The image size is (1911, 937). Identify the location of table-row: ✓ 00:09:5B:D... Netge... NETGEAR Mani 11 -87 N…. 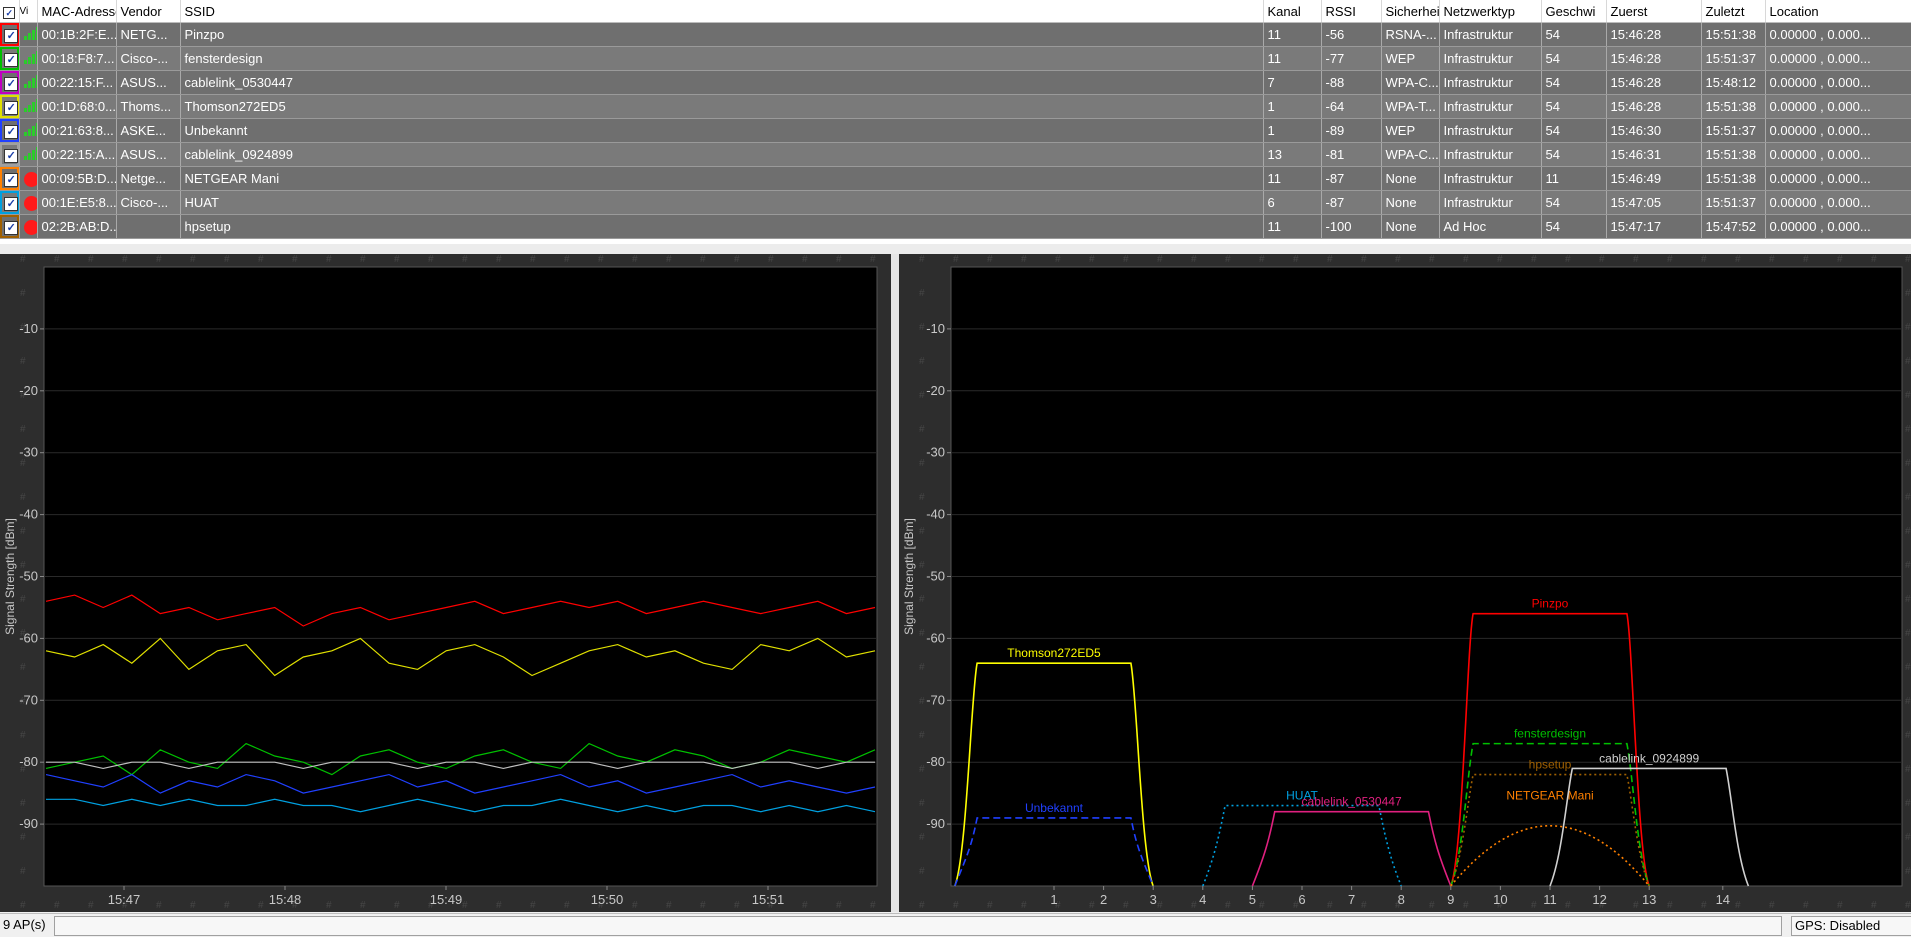
(955, 178).